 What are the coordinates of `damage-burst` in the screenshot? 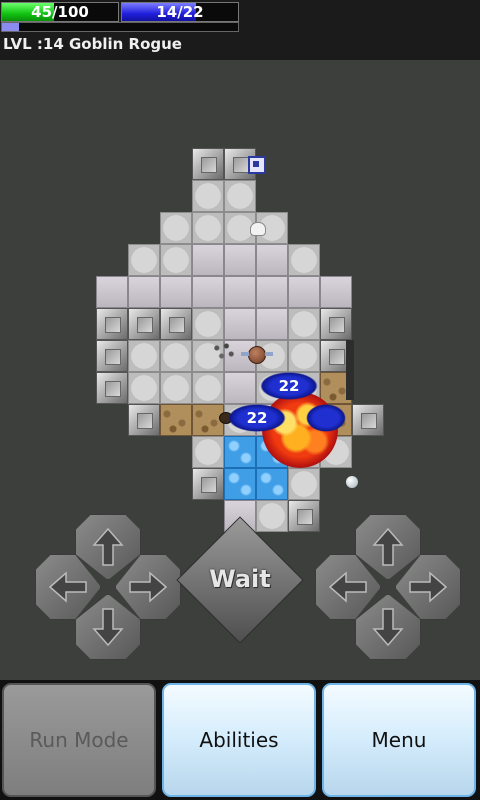 It's located at (326, 418).